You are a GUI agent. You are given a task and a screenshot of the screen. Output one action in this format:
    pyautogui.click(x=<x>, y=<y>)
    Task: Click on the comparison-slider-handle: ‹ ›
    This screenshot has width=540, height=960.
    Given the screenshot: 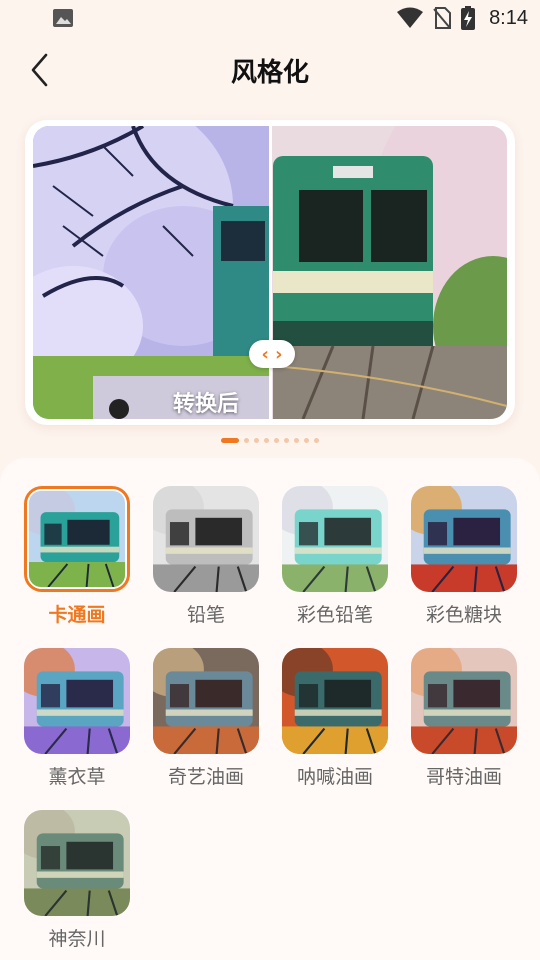 What is the action you would take?
    pyautogui.click(x=272, y=354)
    